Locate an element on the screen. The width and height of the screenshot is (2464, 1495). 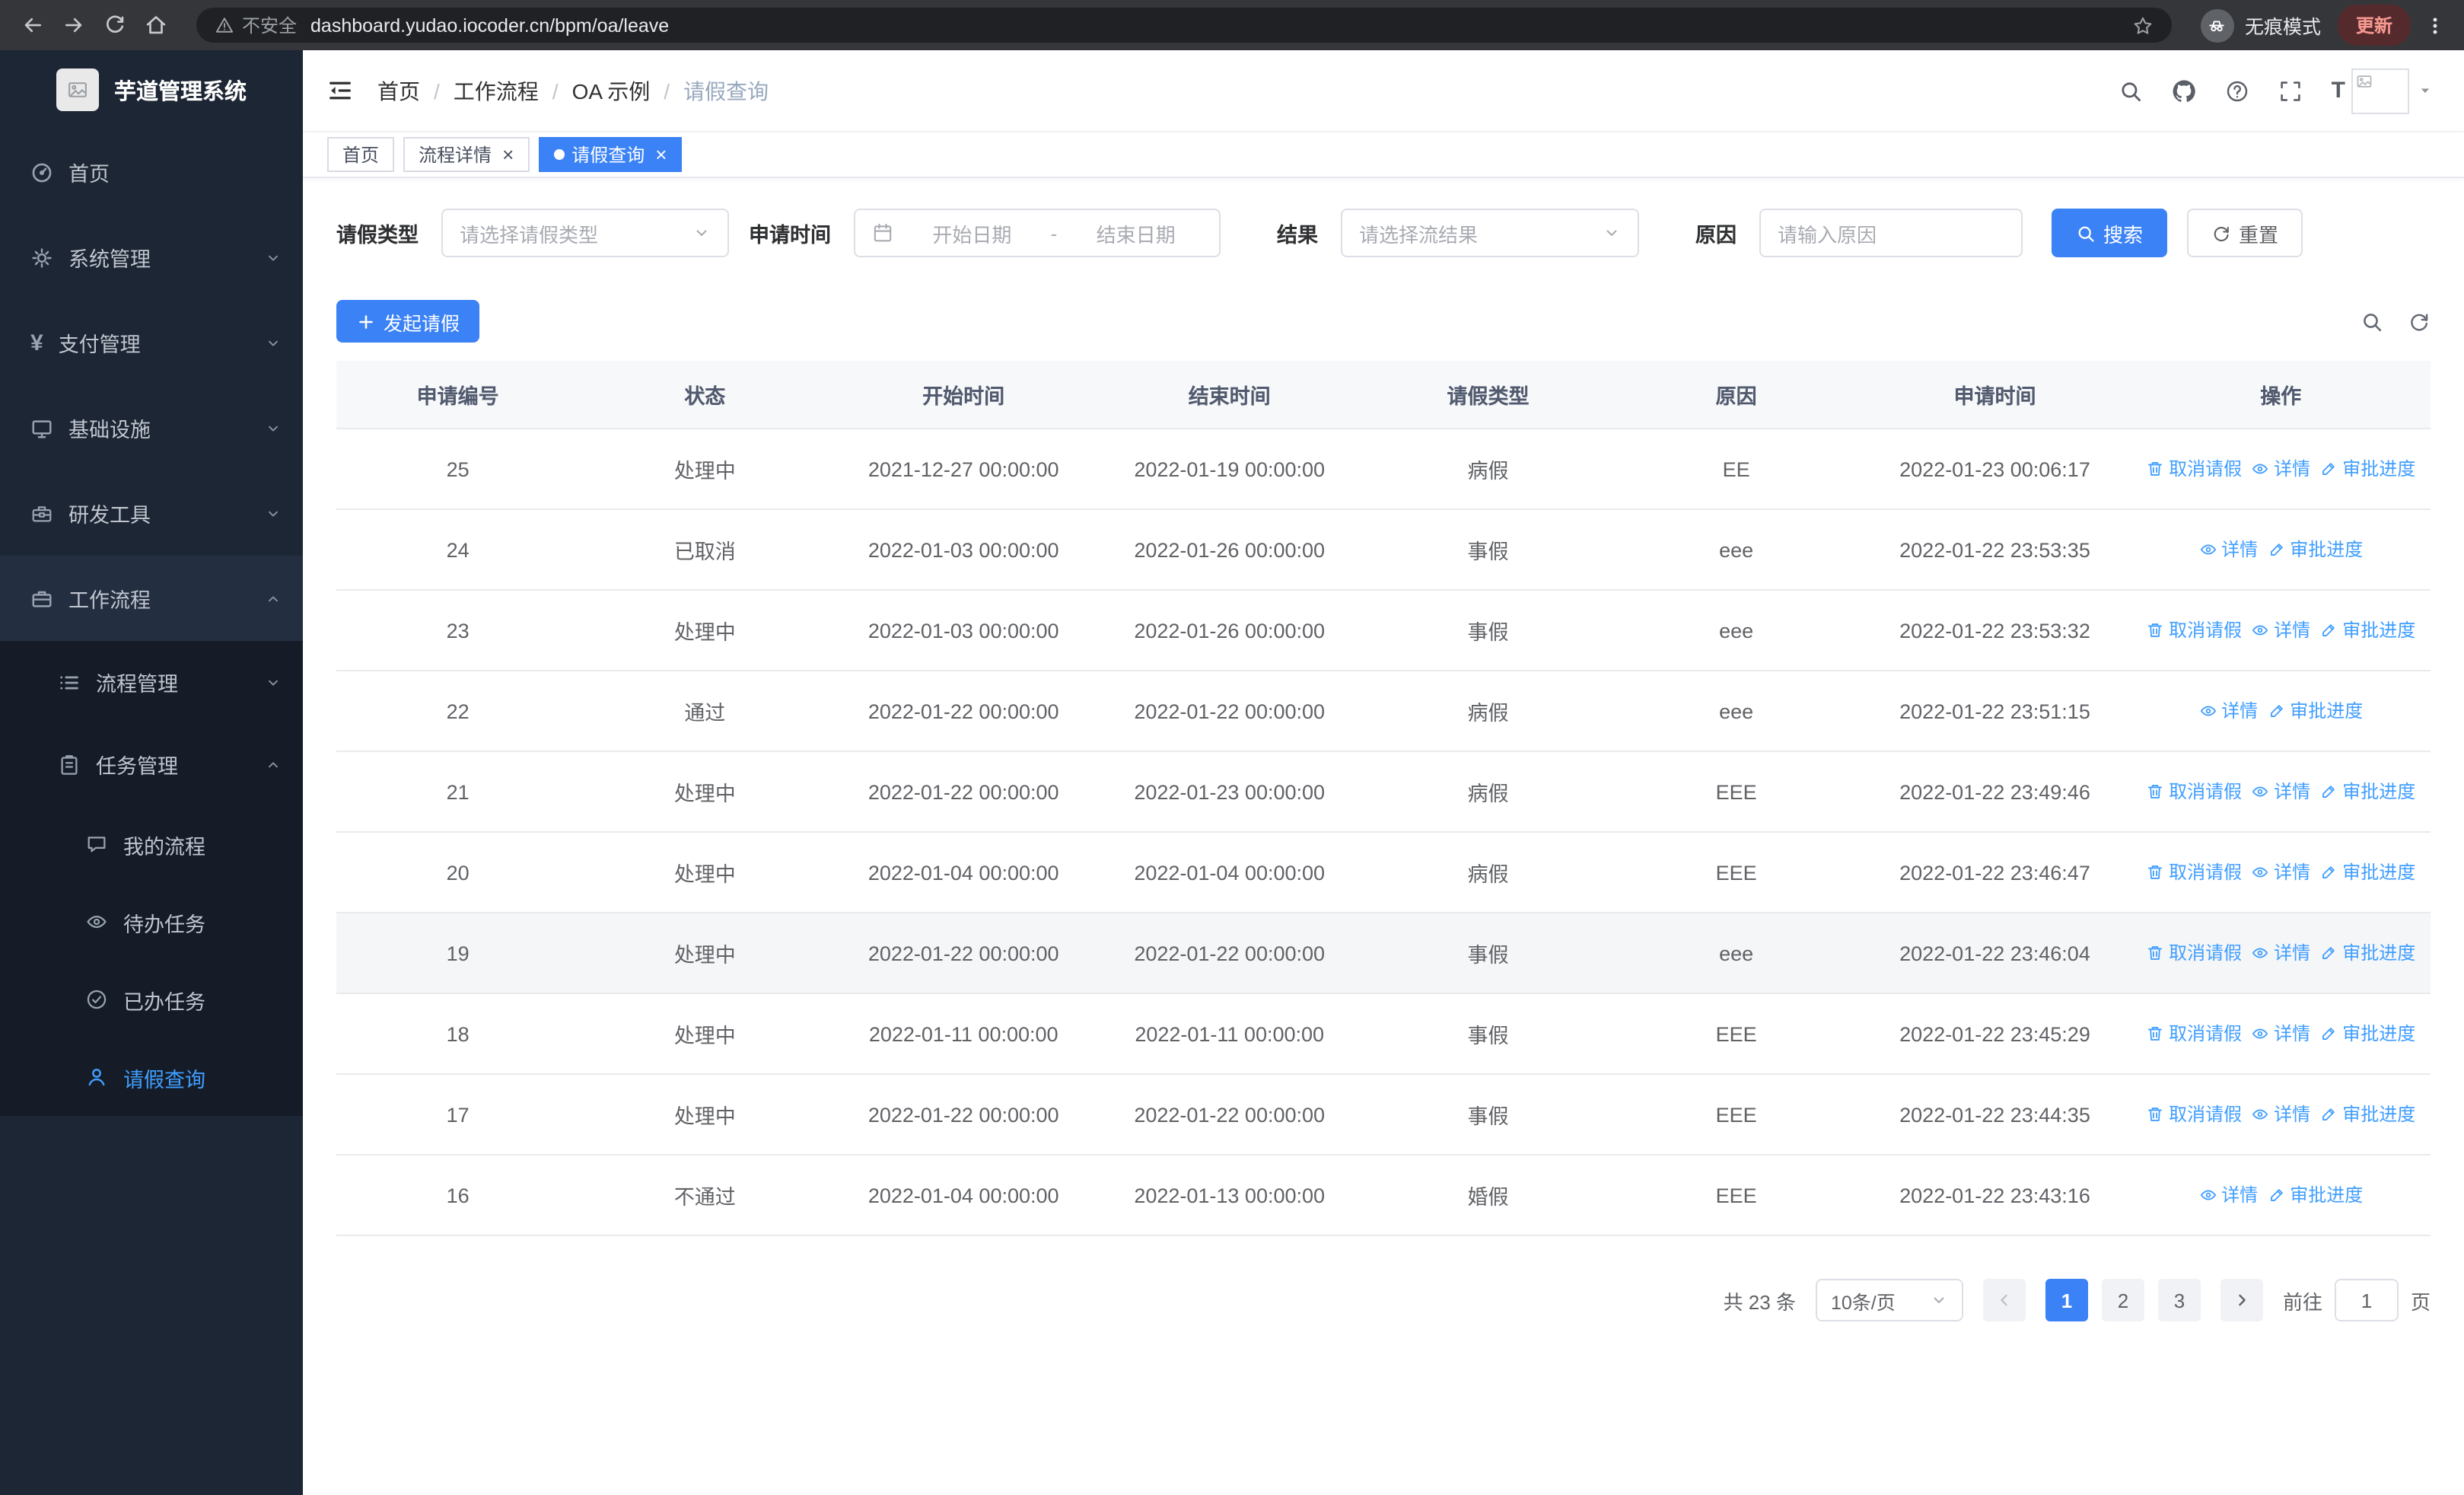
bookmark-star-icon is located at coordinates (2143, 25).